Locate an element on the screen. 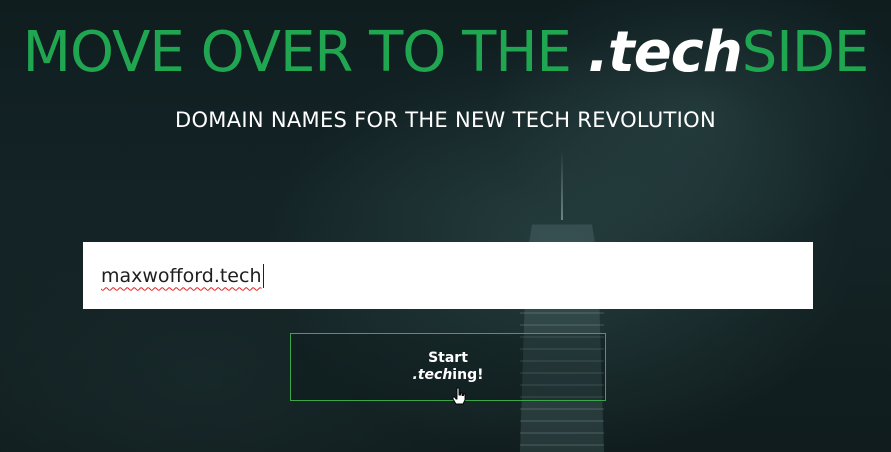 The height and width of the screenshot is (452, 891). start-button-line2: .teching! is located at coordinates (448, 375).